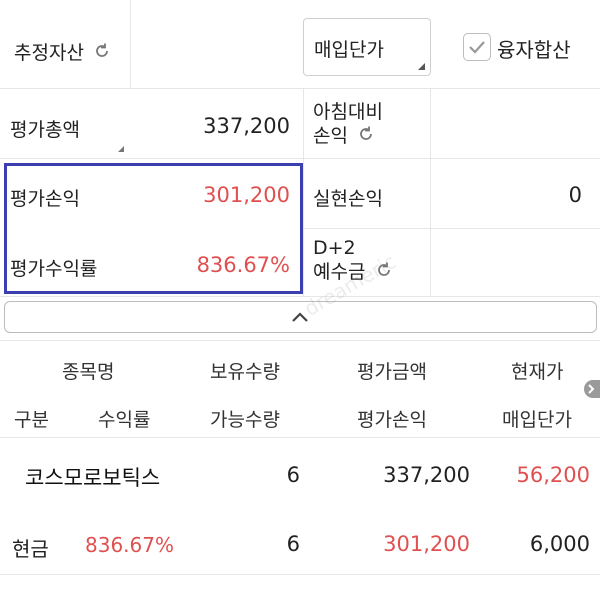 The image size is (600, 600). What do you see at coordinates (153, 228) in the screenshot?
I see `highlight-box` at bounding box center [153, 228].